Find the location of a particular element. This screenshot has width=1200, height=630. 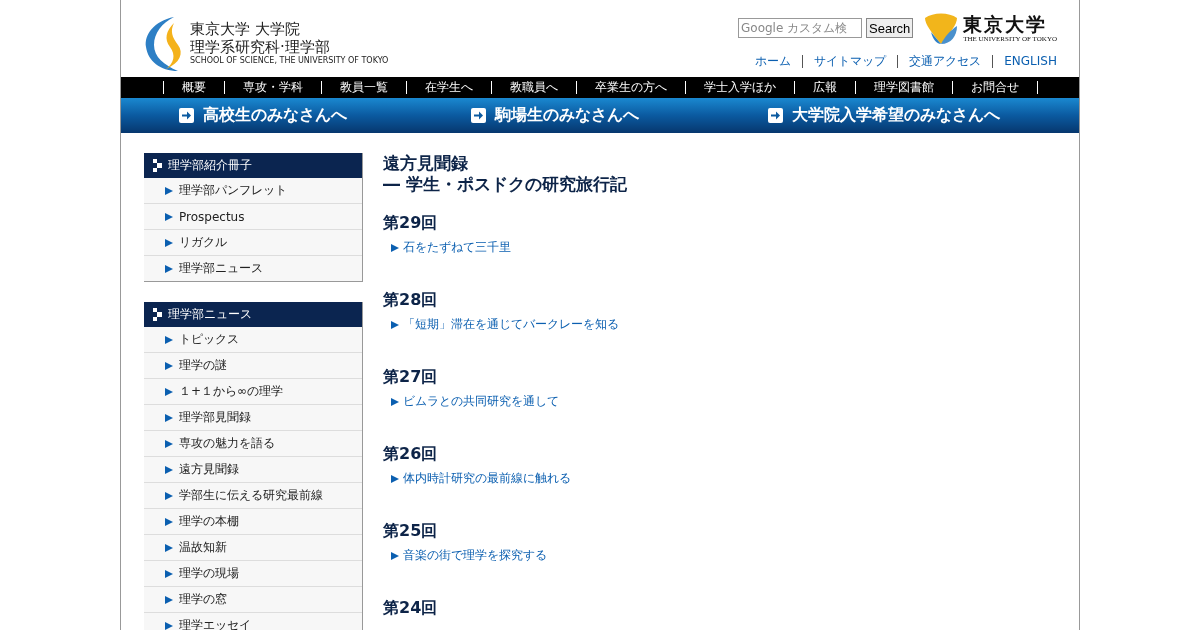

banner-link: 駒場生のみなさんへ is located at coordinates (619, 115).